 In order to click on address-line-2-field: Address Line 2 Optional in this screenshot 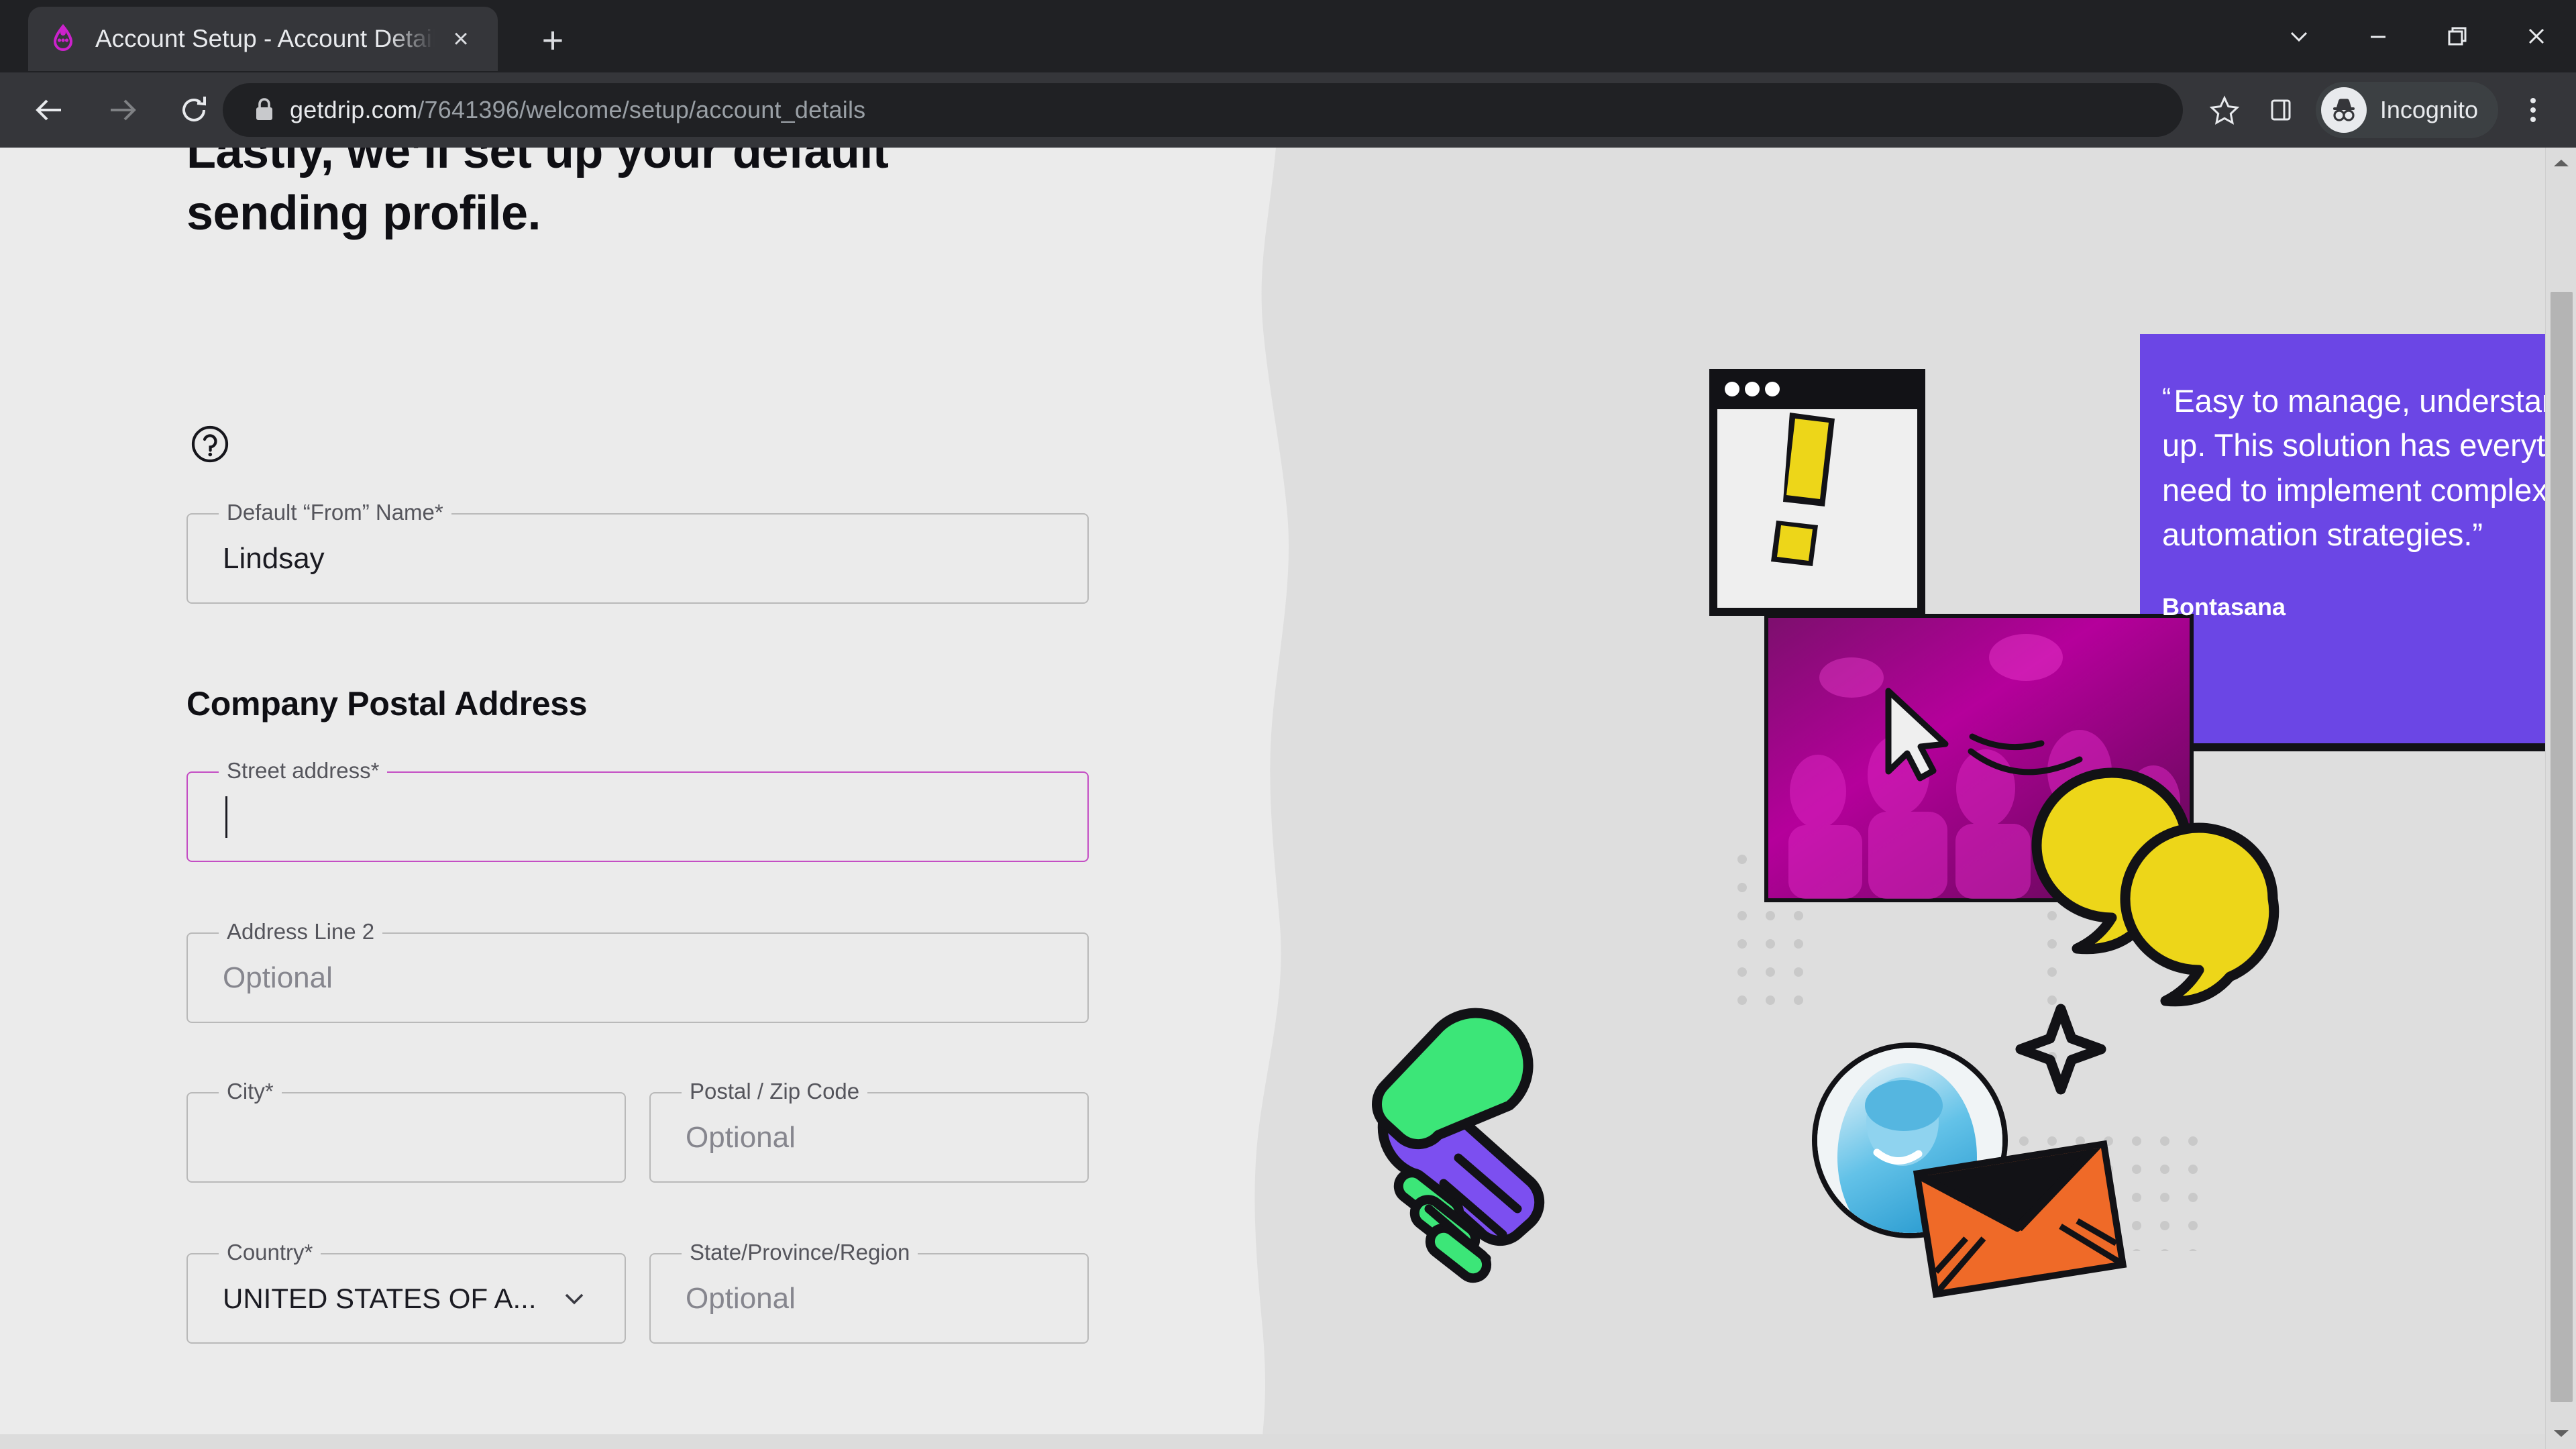, I will do `click(637, 971)`.